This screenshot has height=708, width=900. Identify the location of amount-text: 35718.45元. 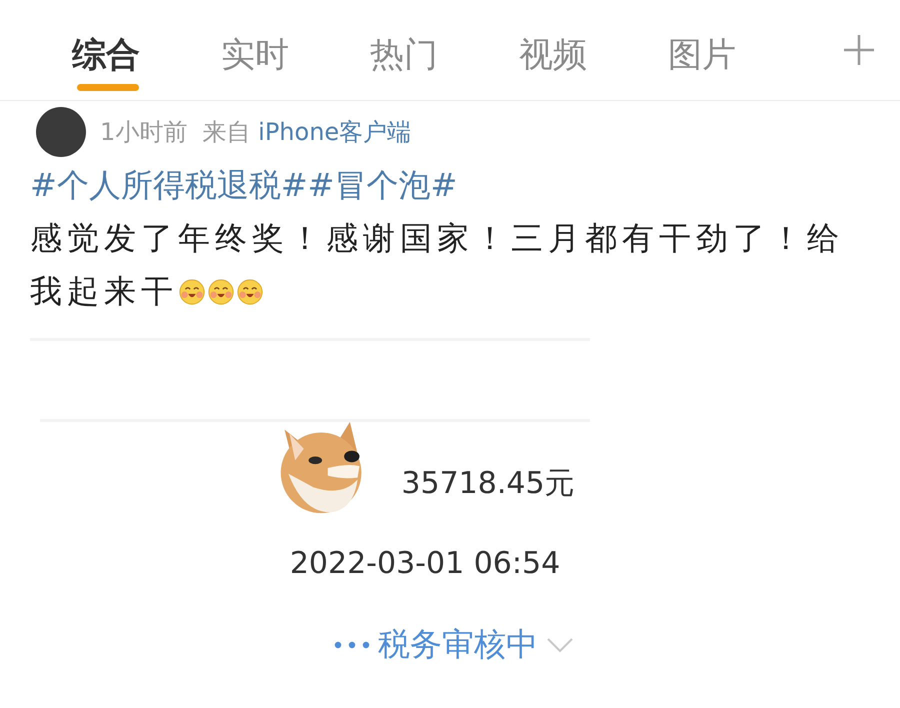
(488, 484).